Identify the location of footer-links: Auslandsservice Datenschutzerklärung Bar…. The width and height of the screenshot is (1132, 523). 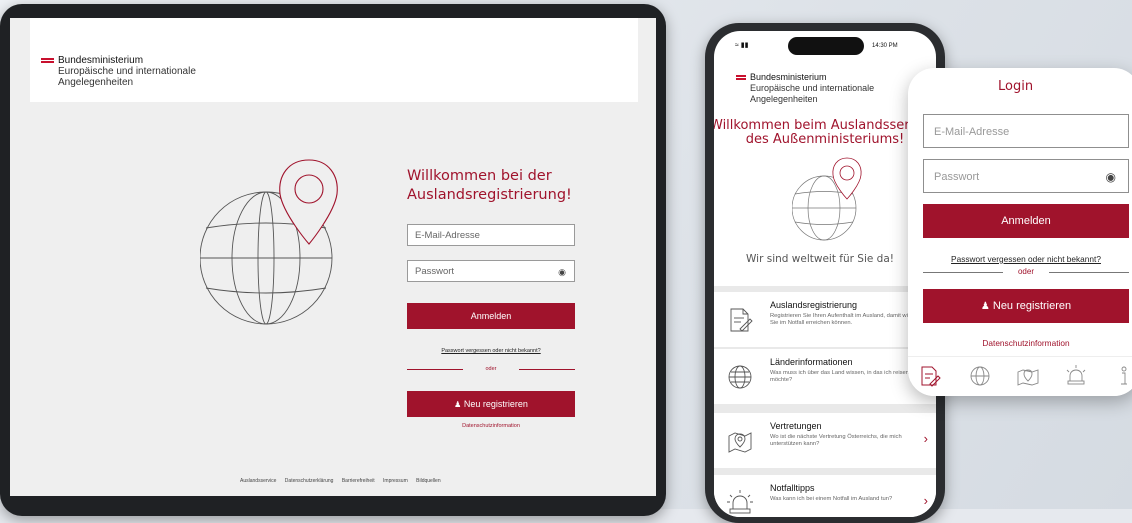
(344, 481).